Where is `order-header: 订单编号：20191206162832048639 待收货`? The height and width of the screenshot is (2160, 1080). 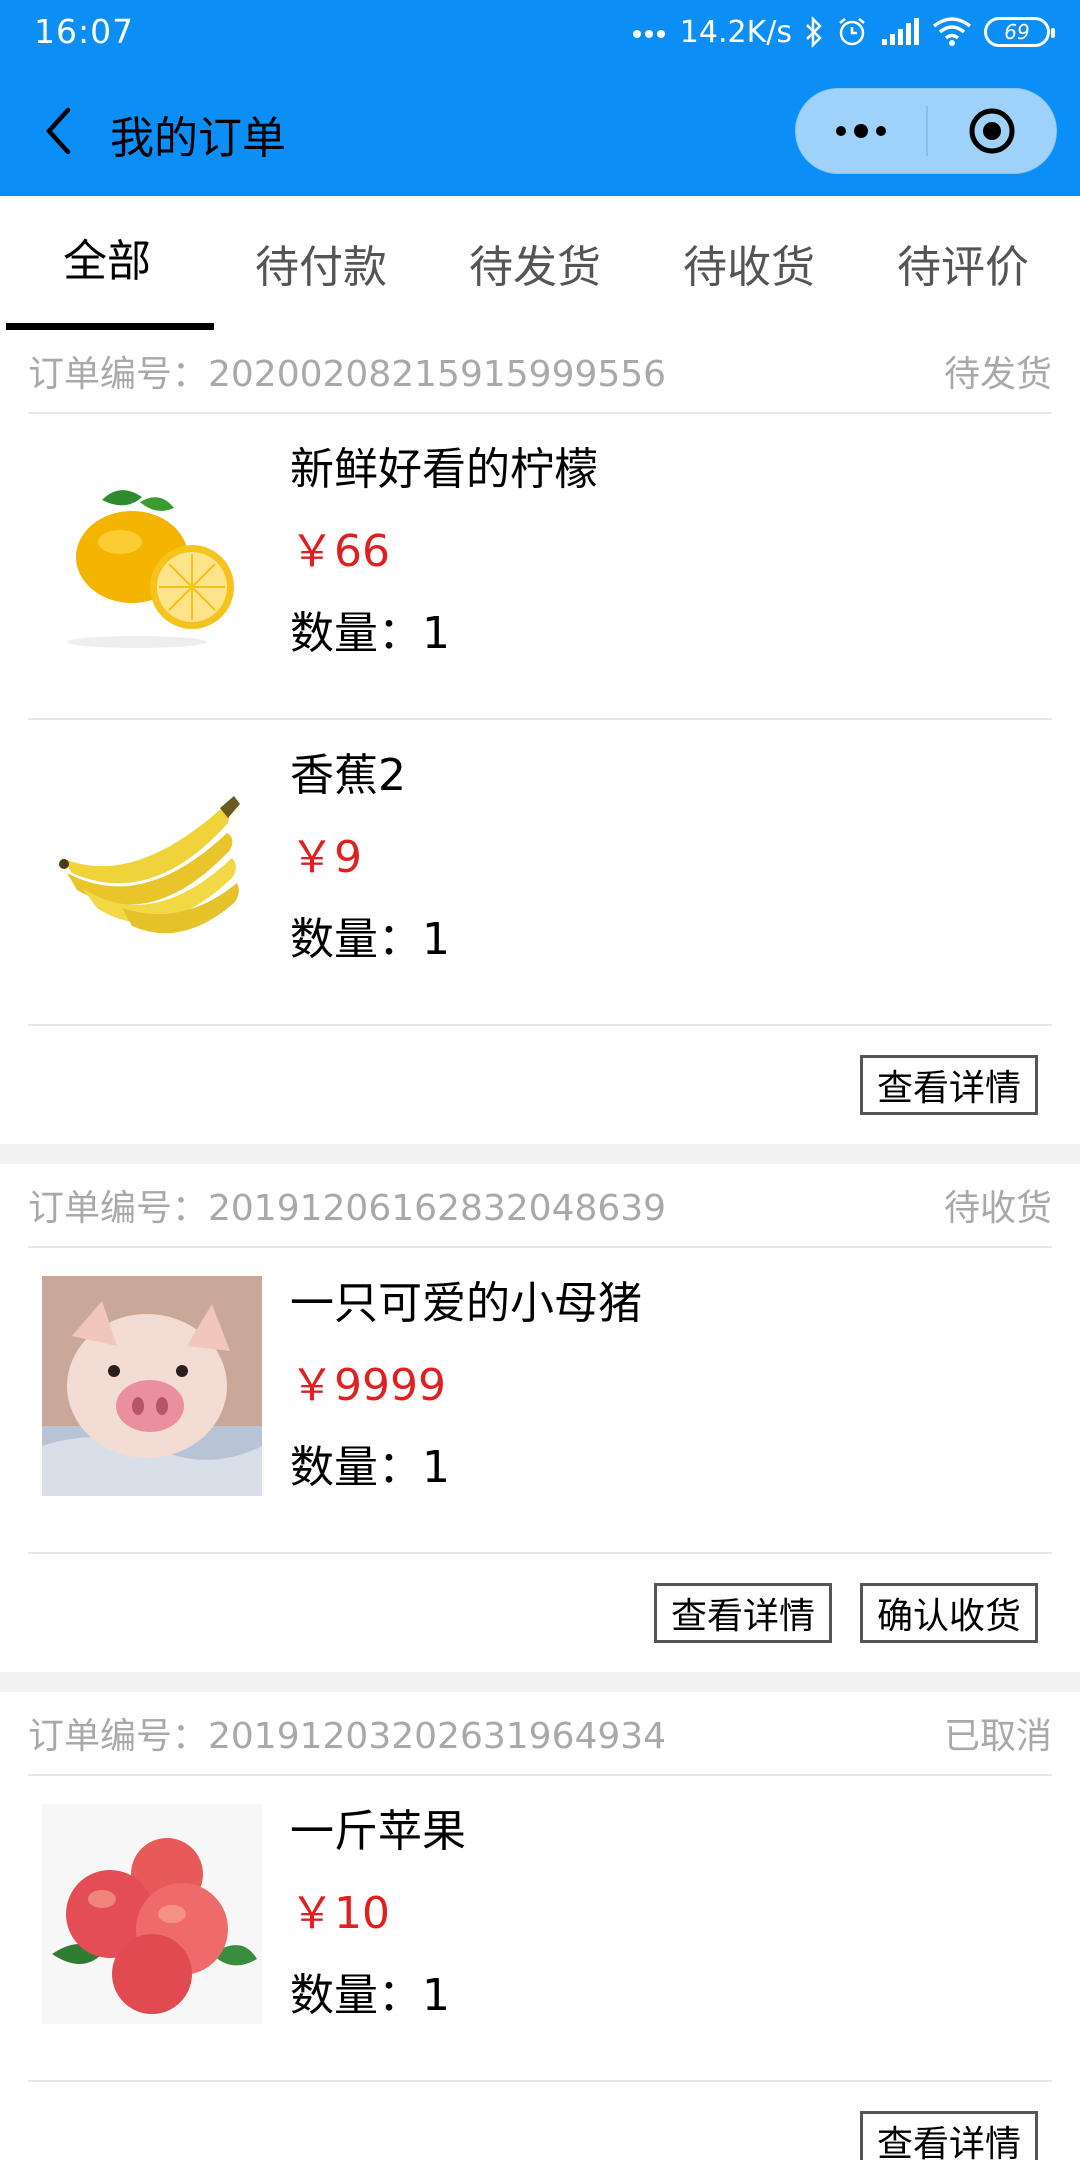
order-header: 订单编号：20191206162832048639 待收货 is located at coordinates (540, 1206).